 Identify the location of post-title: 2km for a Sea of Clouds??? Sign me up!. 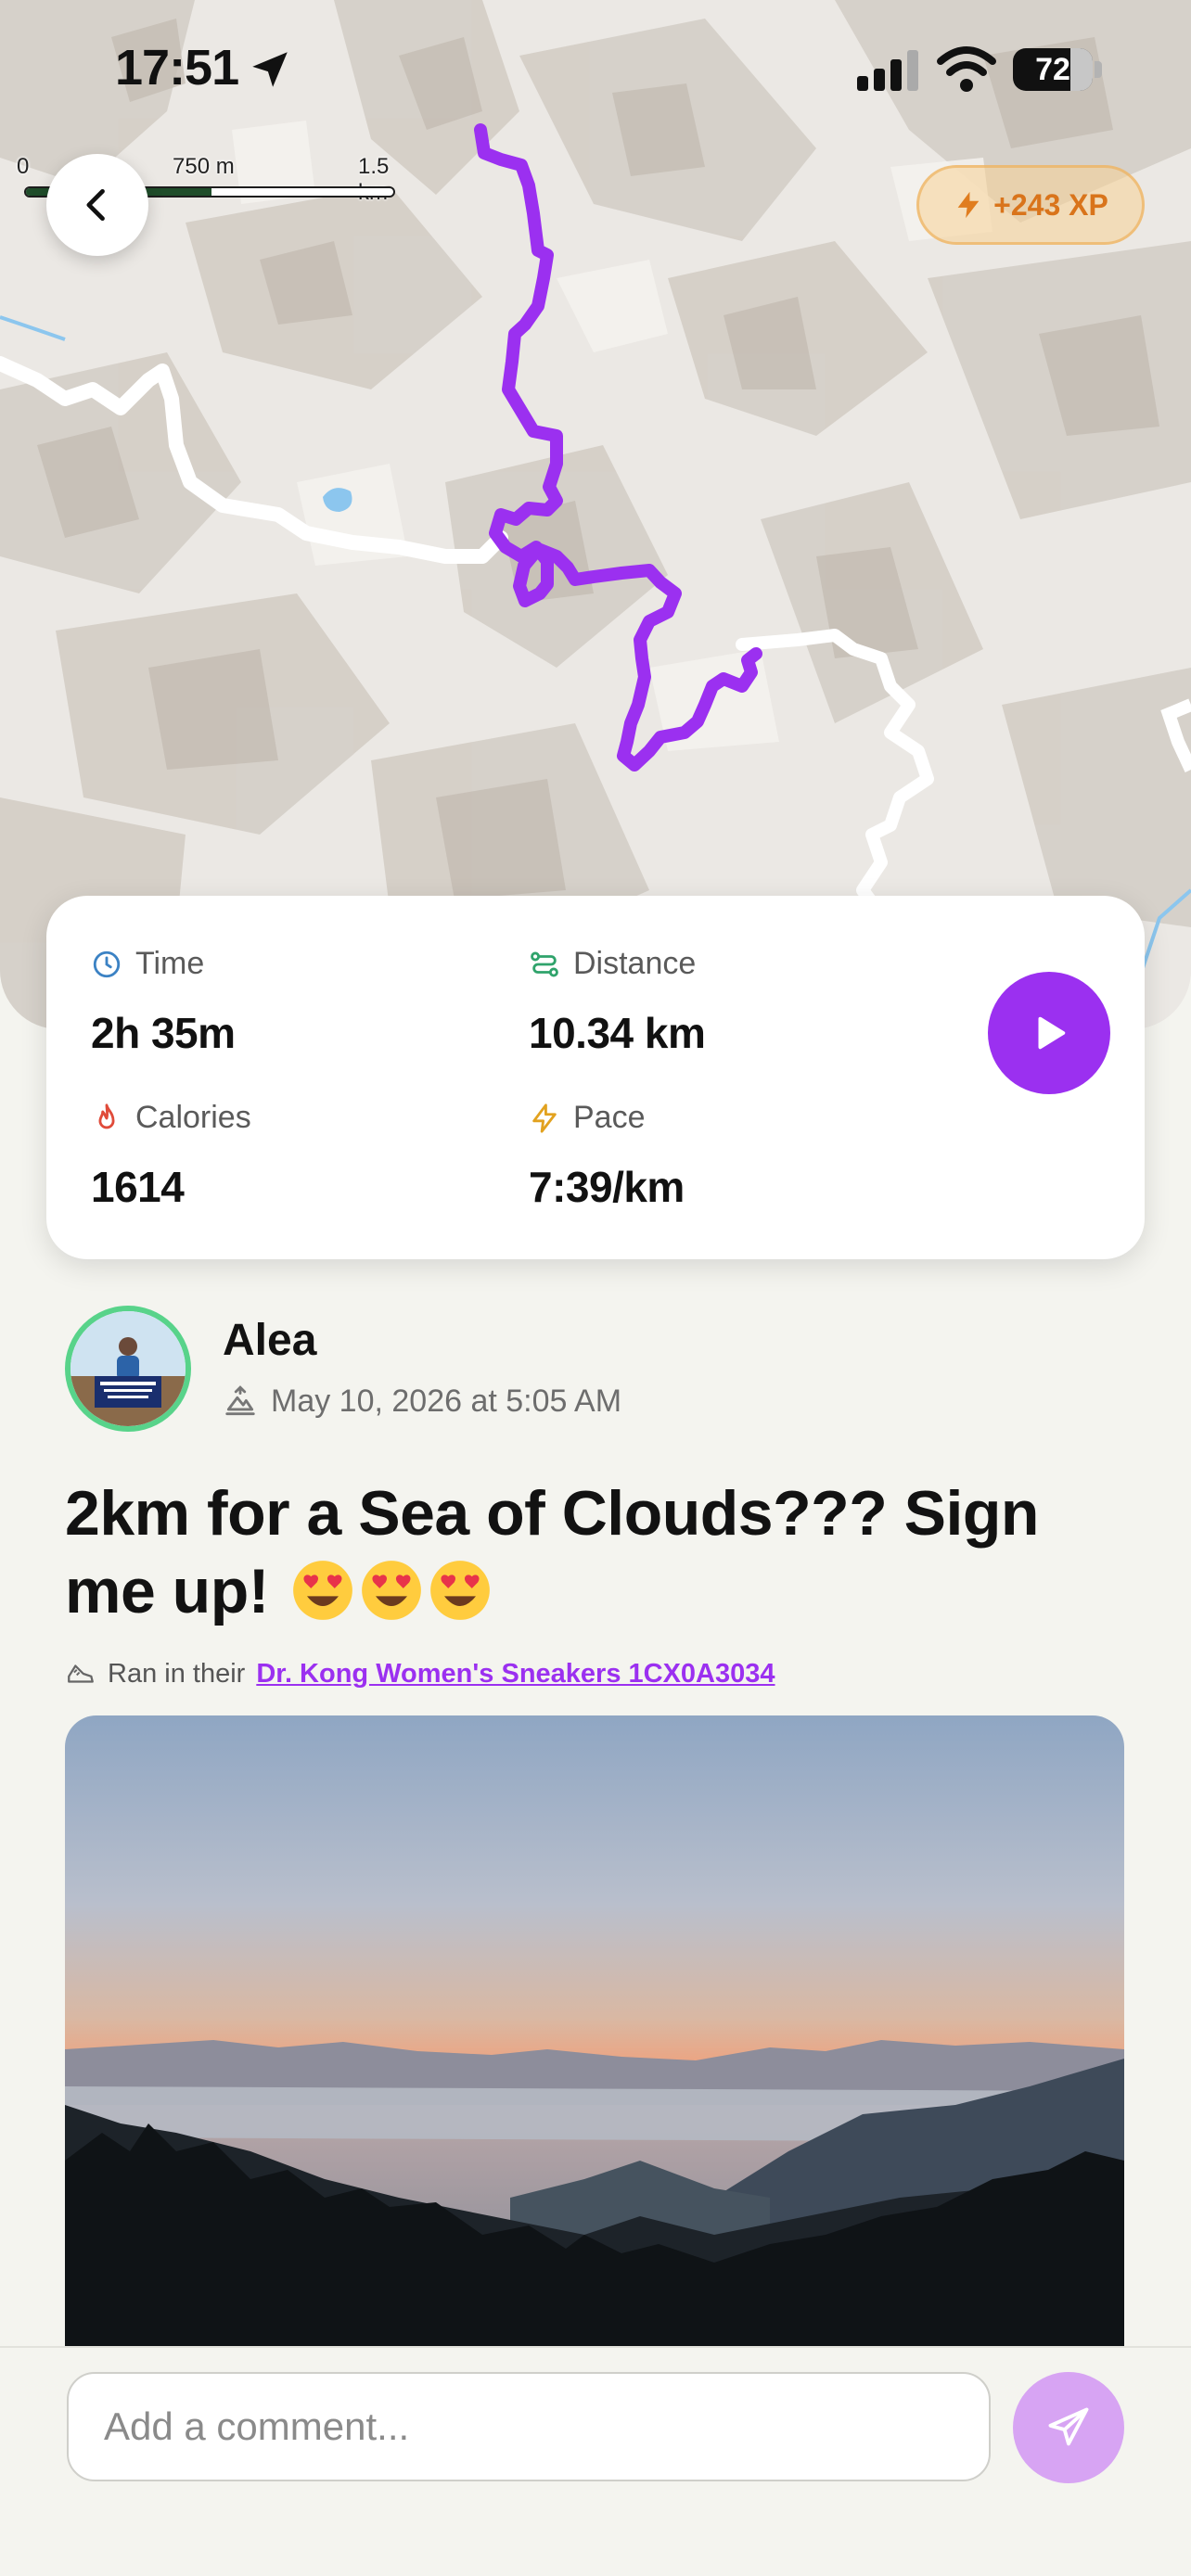
(584, 1552).